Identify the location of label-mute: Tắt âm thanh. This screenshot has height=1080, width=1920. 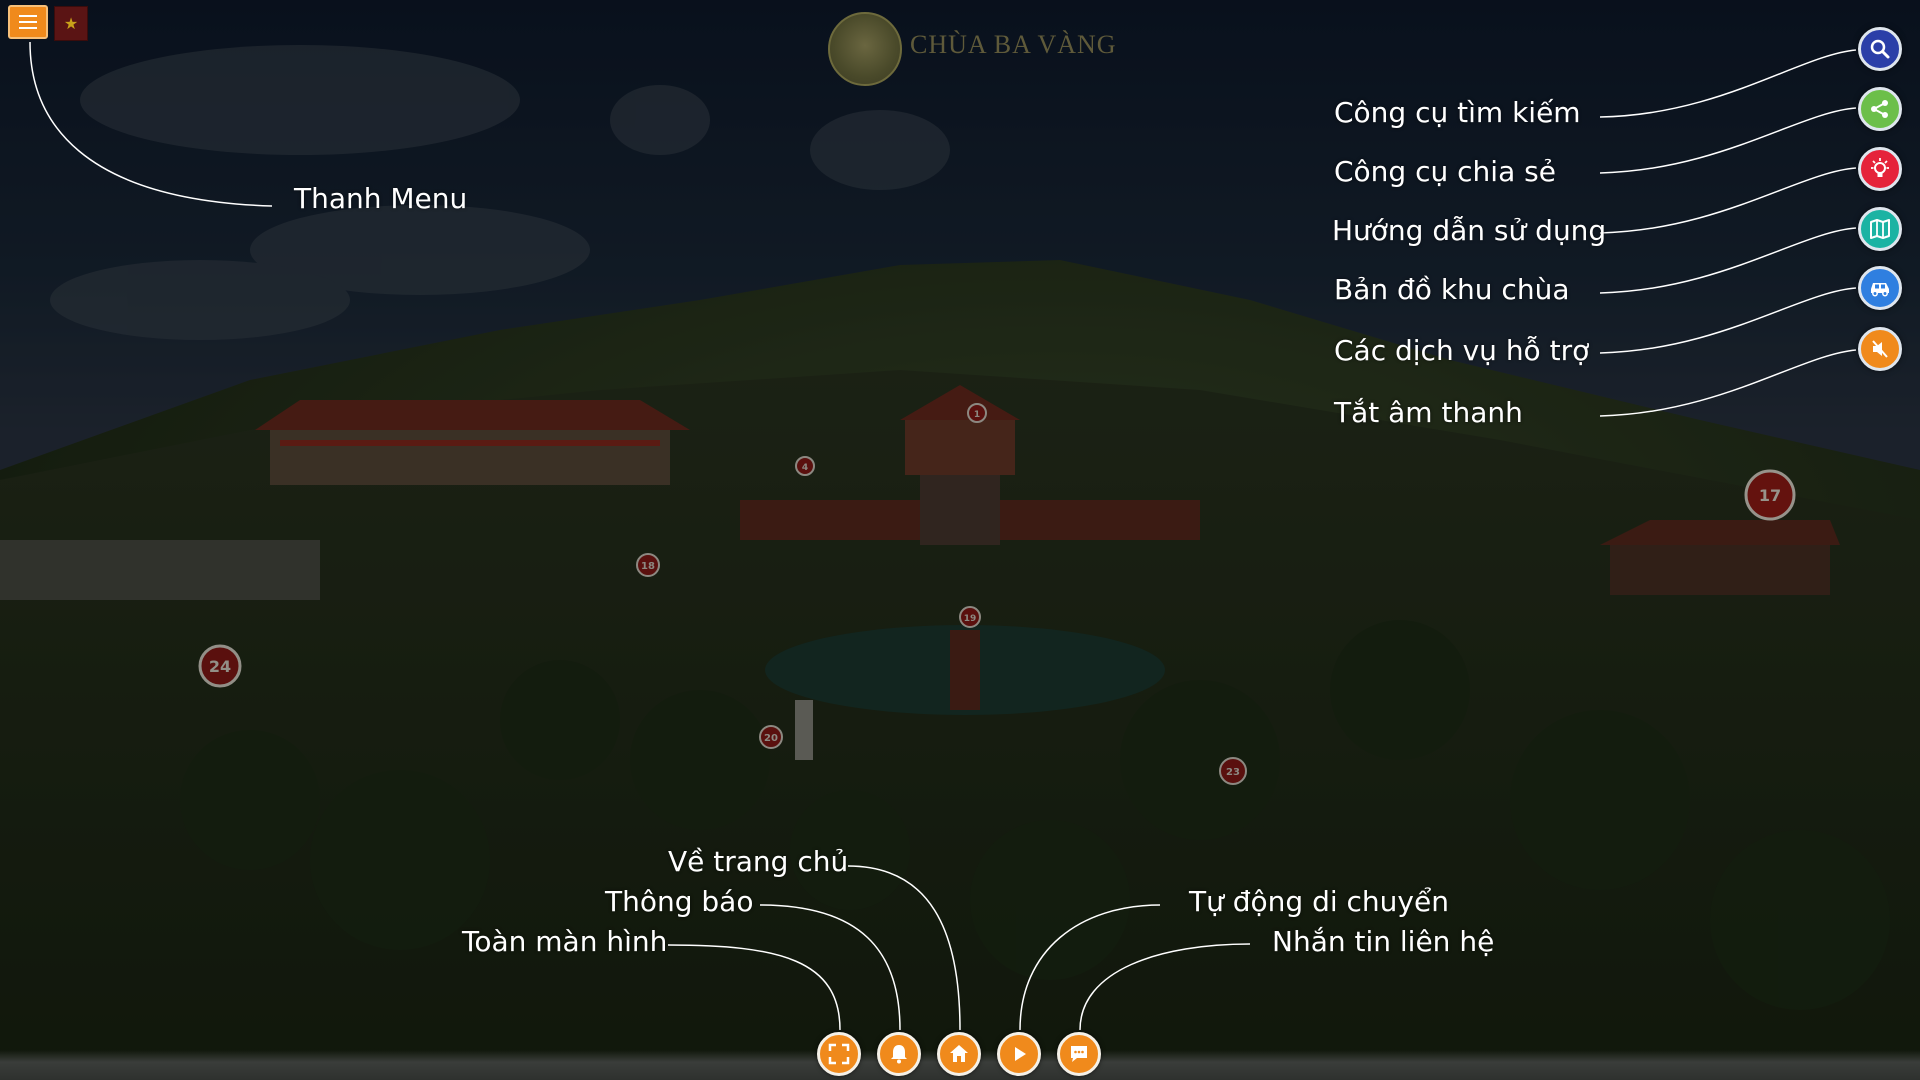
(1428, 412).